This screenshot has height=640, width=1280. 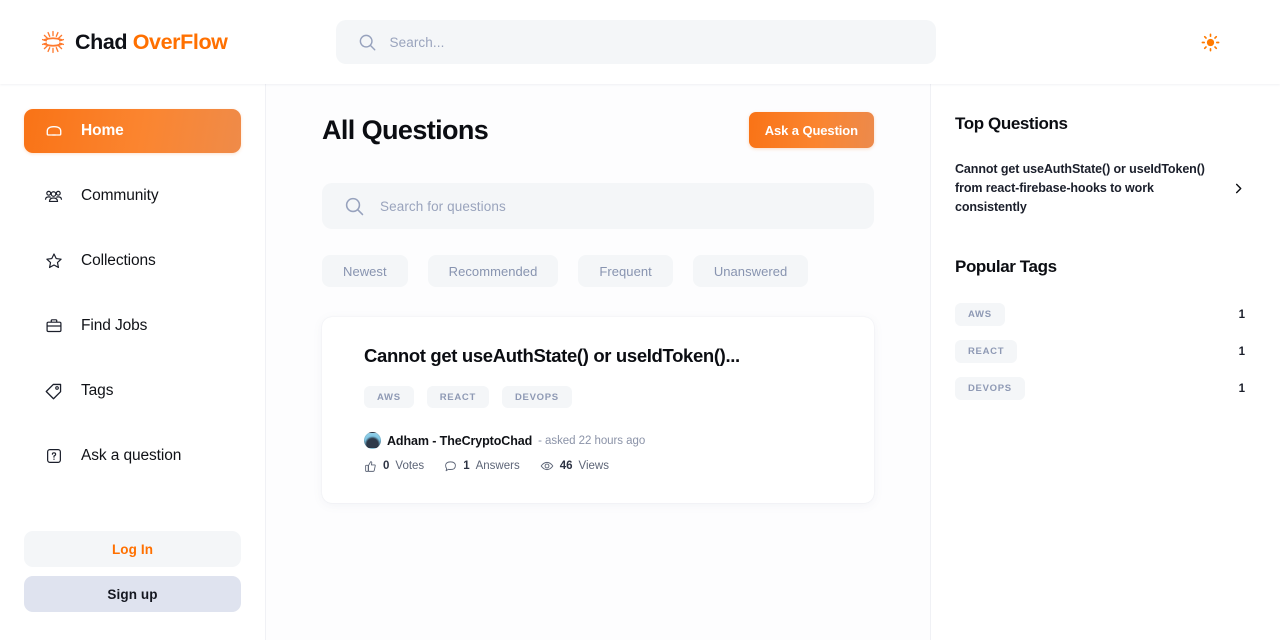 I want to click on sidebar-item-label: Home, so click(x=102, y=130).